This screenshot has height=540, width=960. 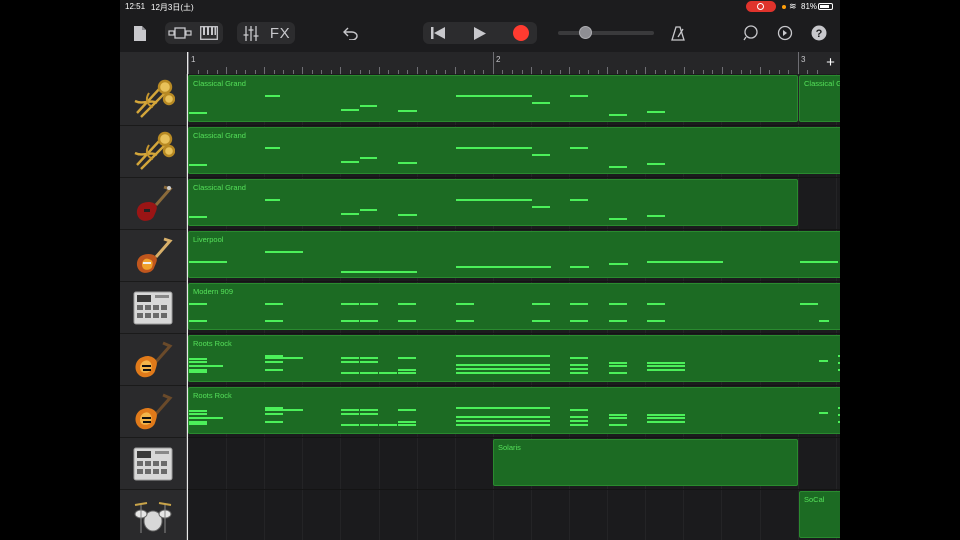 What do you see at coordinates (209, 33) in the screenshot?
I see `keyboard-icon` at bounding box center [209, 33].